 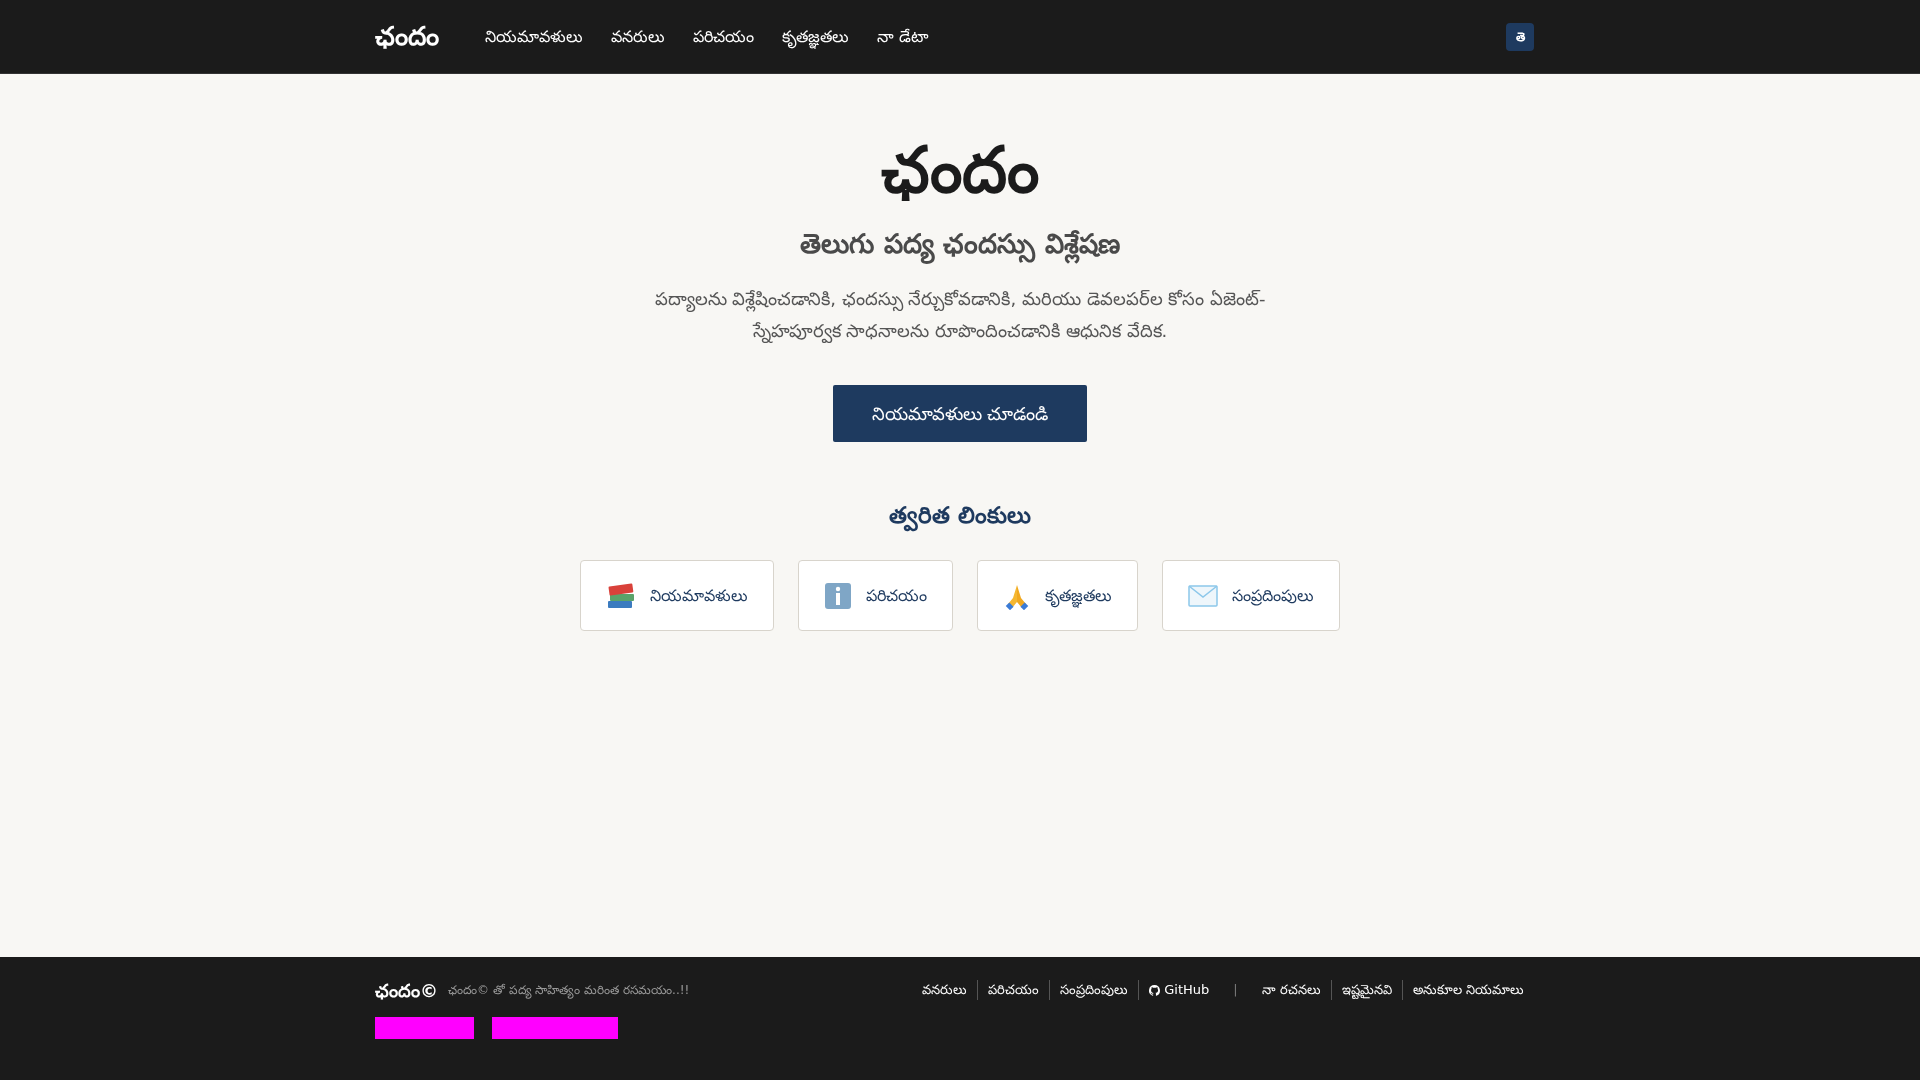 I want to click on footer-link: సంప్రదింపులు, so click(x=1094, y=990).